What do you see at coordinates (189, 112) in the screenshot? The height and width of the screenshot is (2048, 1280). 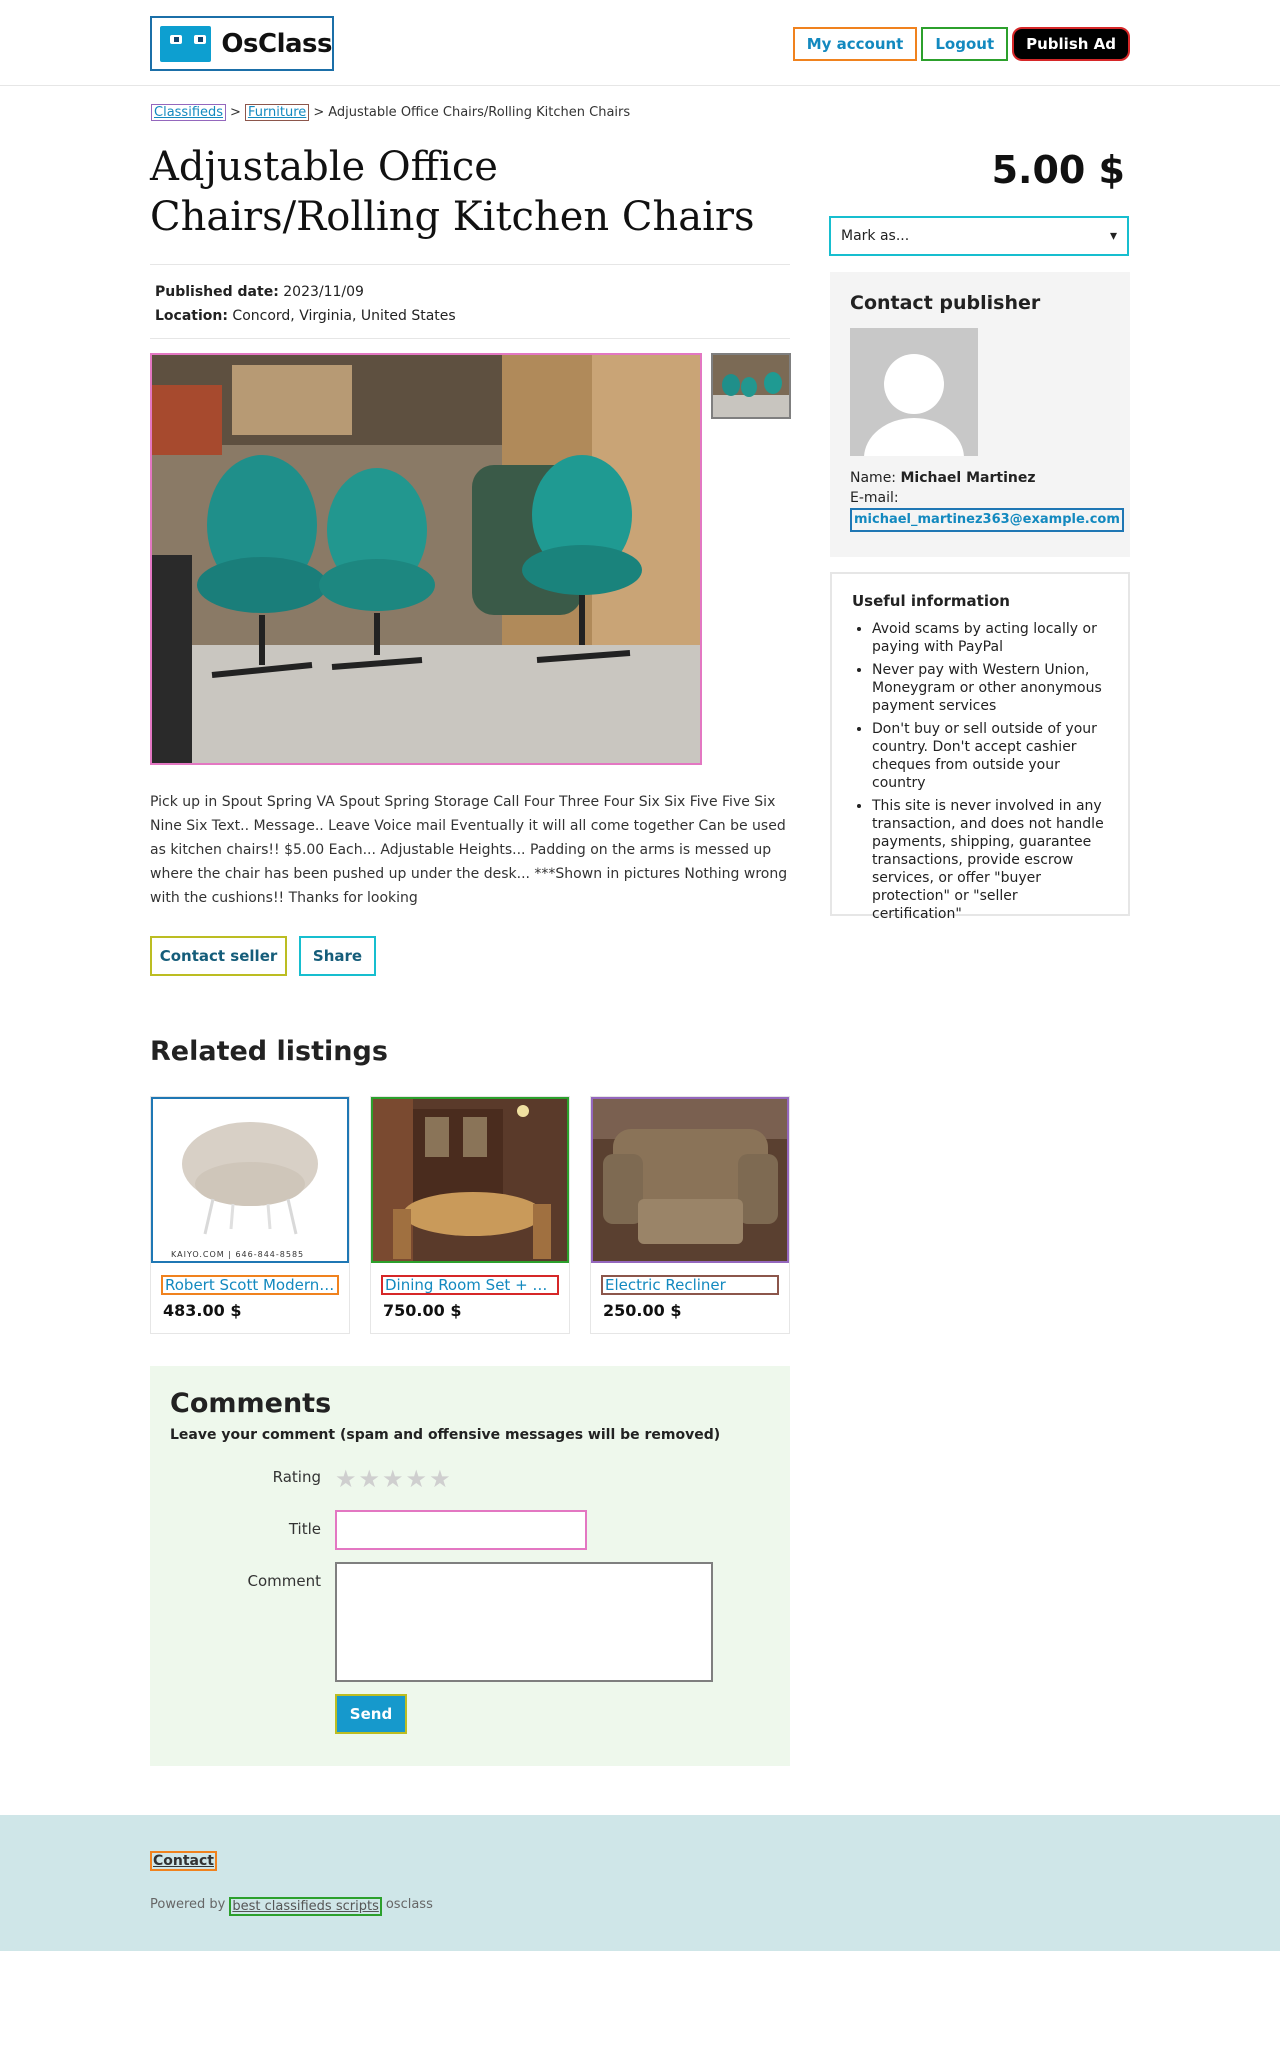 I see `breadcrumb-classifieds: Classifieds` at bounding box center [189, 112].